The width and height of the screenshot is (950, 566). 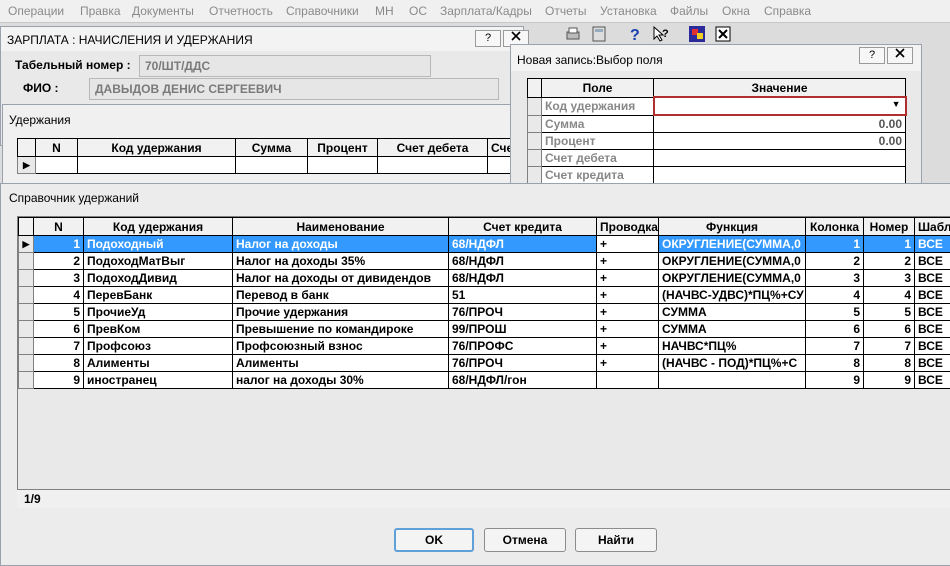 What do you see at coordinates (294, 89) in the screenshot?
I see `fio-field: ДАВЫДОВ ДЕНИС СЕРГЕЕВИЧ` at bounding box center [294, 89].